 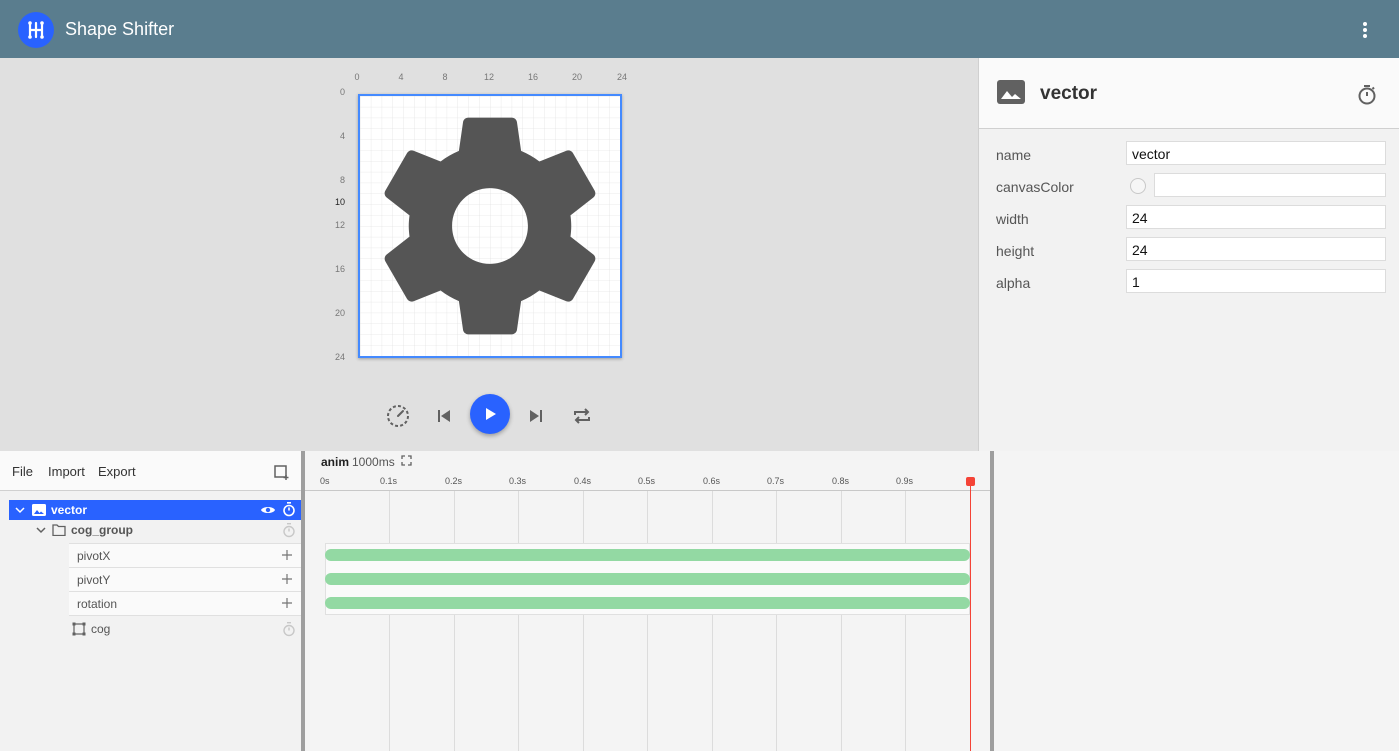 What do you see at coordinates (342, 92) in the screenshot?
I see `ruler-left-label: 0` at bounding box center [342, 92].